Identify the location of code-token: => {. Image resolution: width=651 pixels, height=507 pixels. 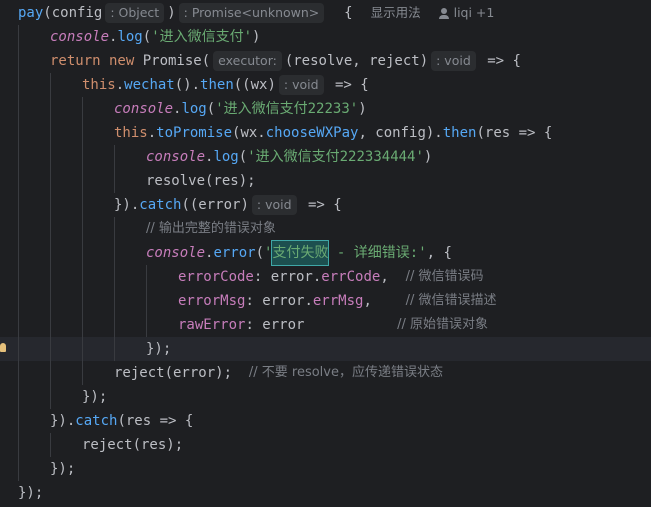
(347, 85).